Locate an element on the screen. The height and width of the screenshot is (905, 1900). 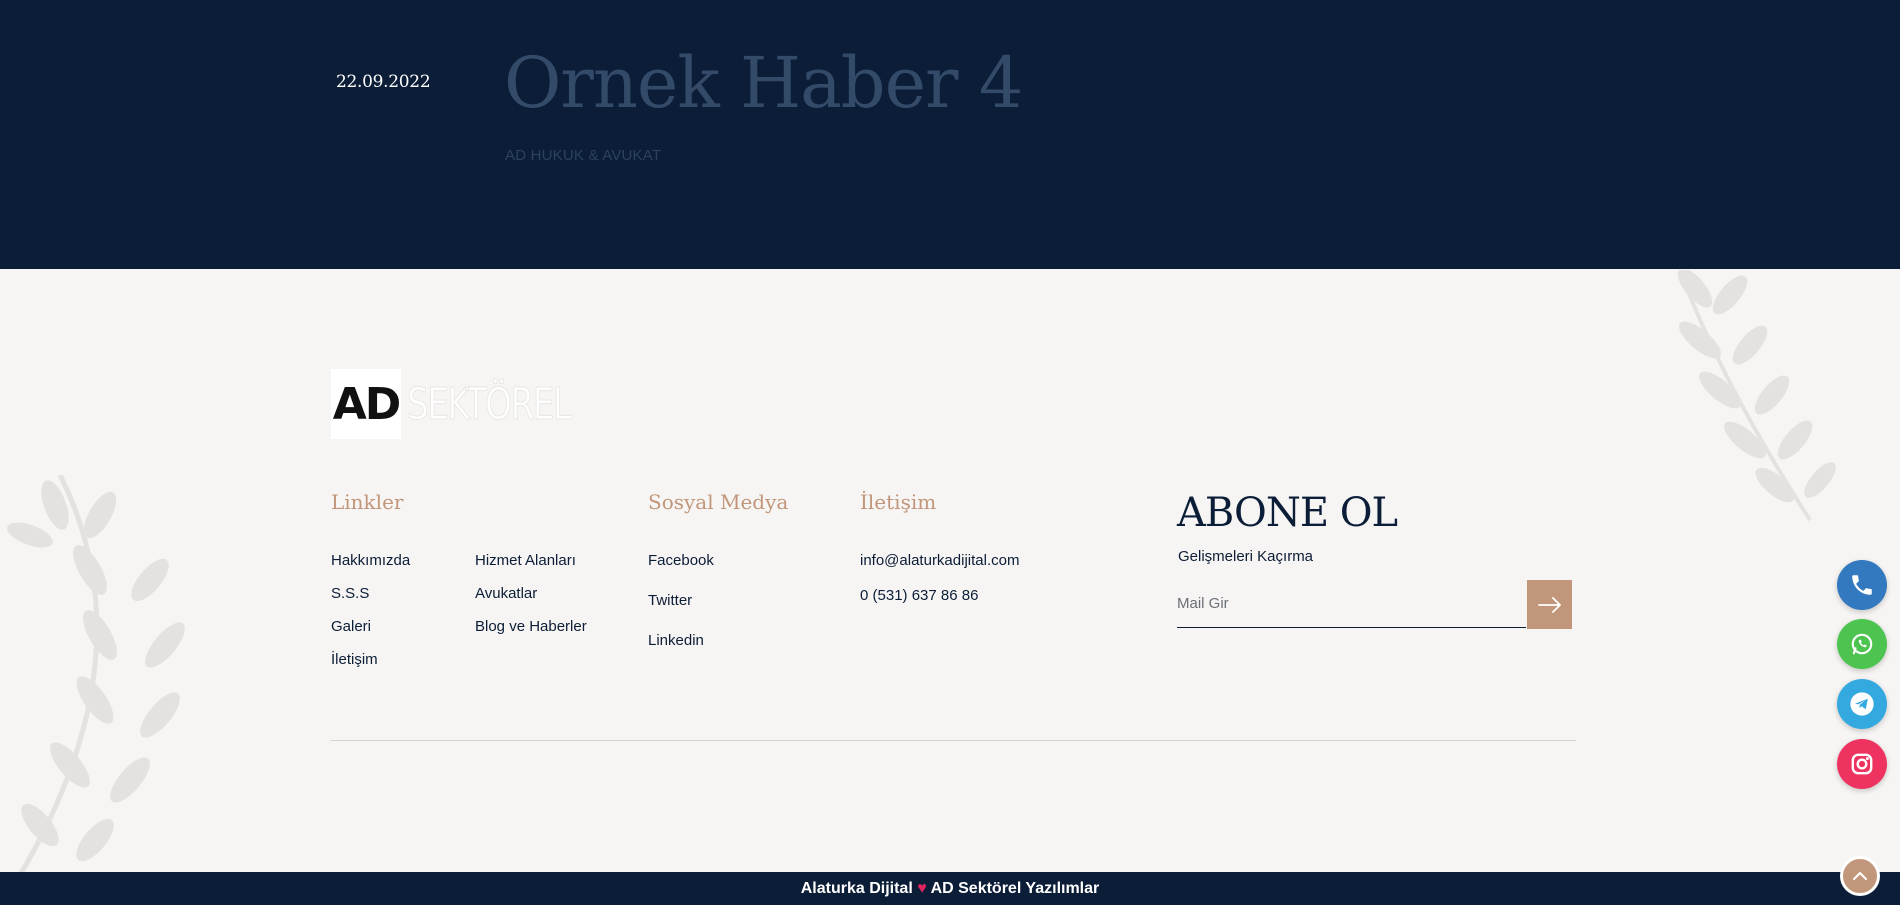
arrow-right-icon is located at coordinates (1549, 604).